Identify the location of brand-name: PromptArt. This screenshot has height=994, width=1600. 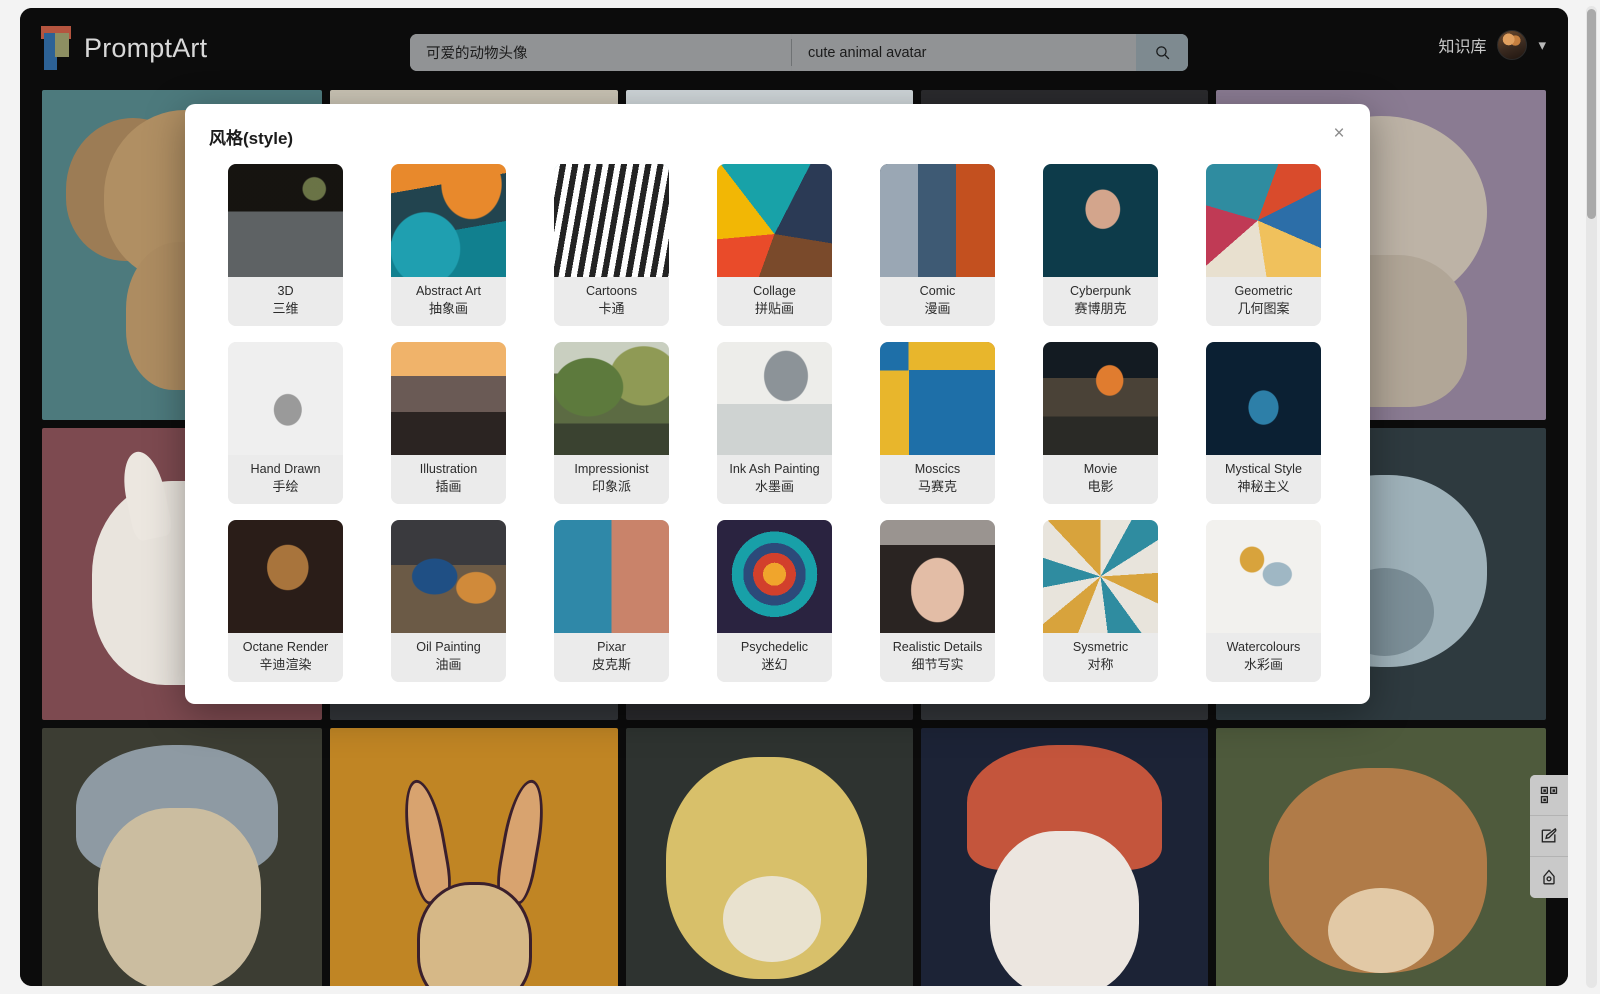
(146, 47).